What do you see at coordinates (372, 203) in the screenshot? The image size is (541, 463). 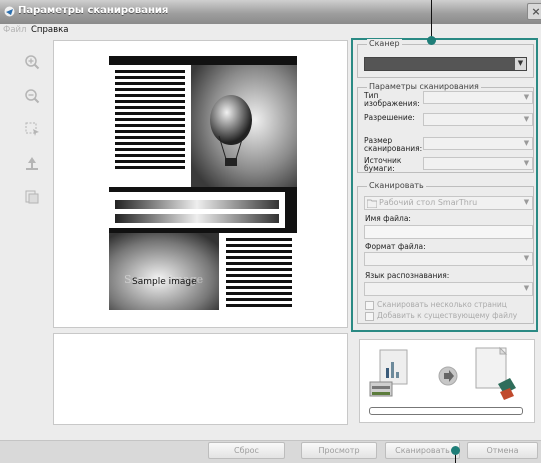 I see `folder-icon` at bounding box center [372, 203].